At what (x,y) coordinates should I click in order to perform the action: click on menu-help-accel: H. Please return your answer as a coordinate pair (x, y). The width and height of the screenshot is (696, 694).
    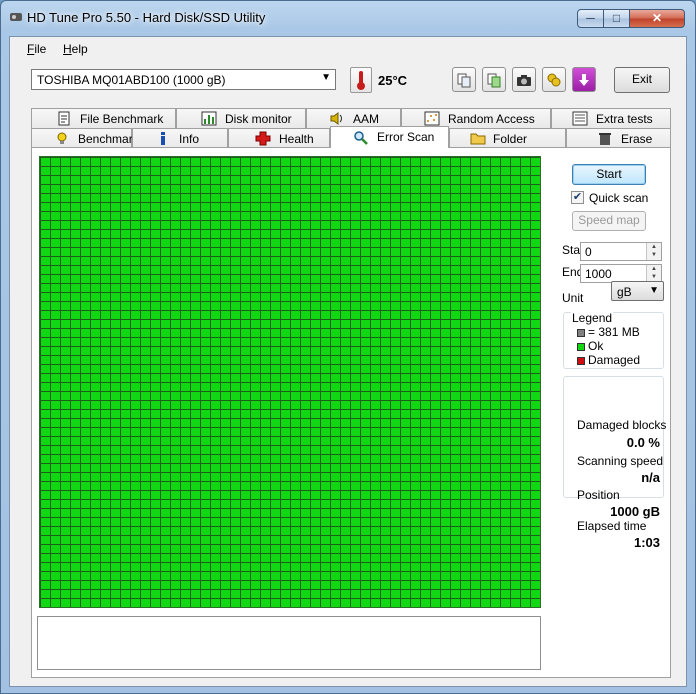
    Looking at the image, I should click on (67, 49).